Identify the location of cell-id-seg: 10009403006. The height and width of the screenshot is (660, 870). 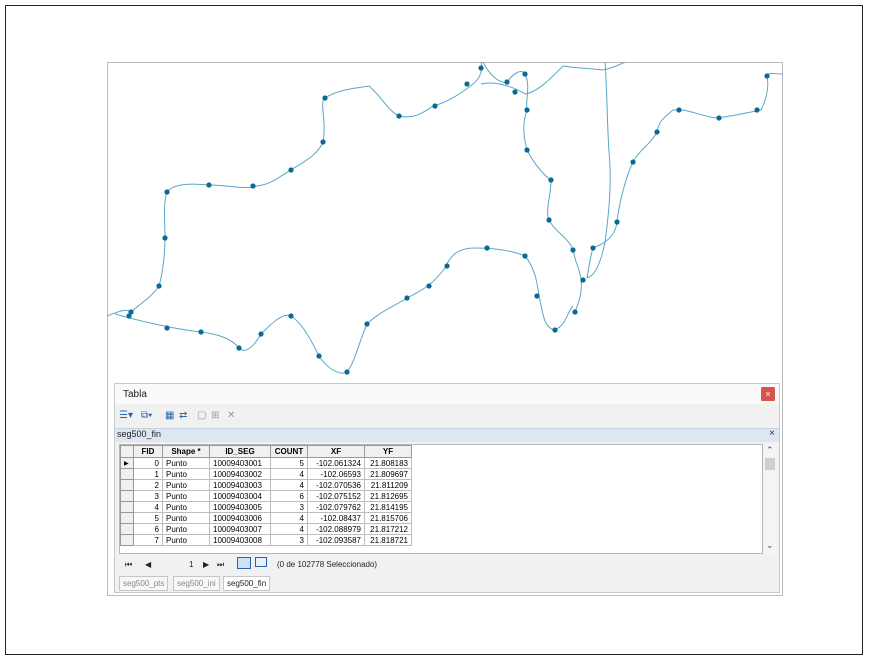
(240, 518).